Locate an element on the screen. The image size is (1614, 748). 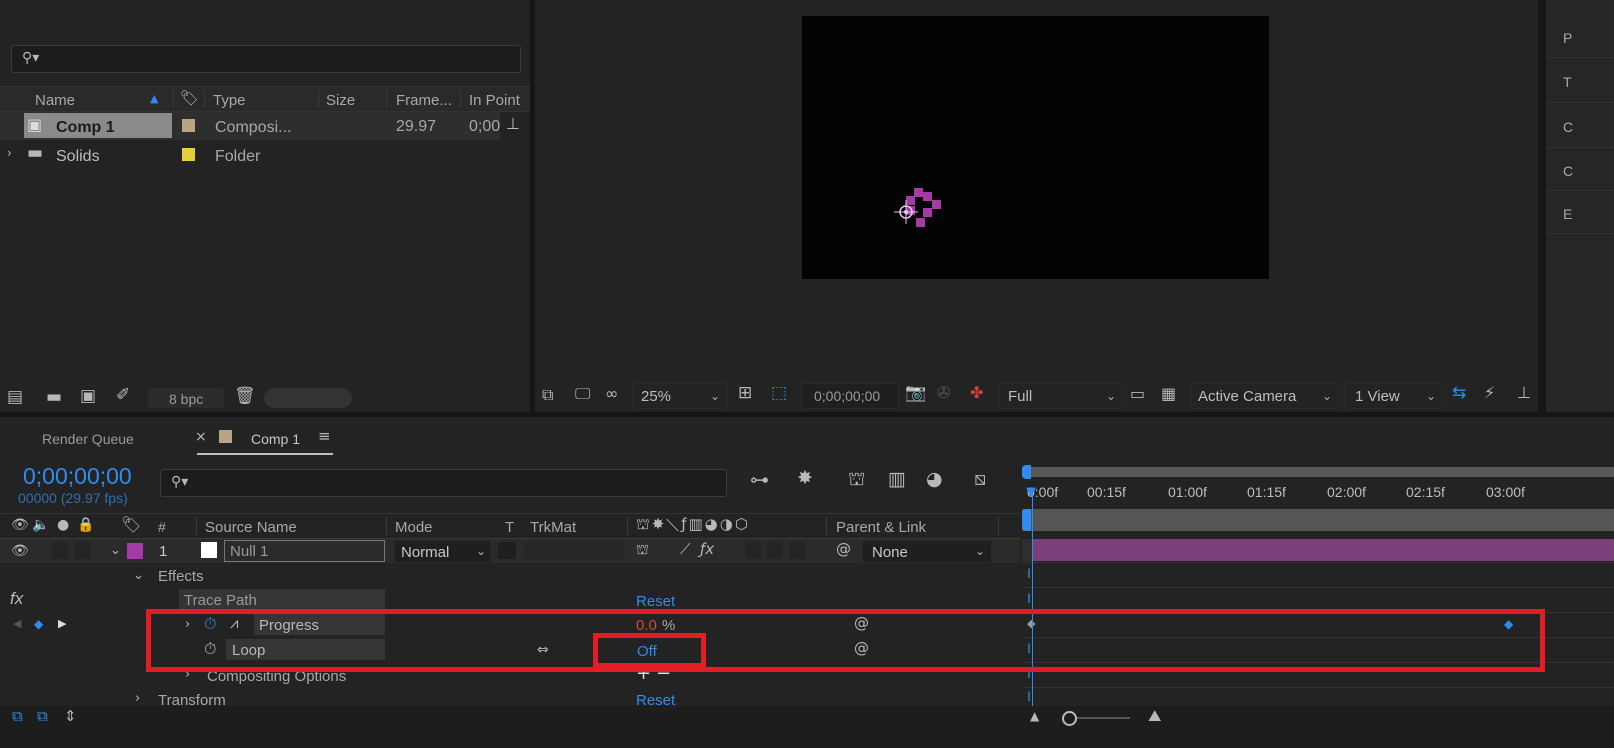
effect-reset-link: Reset is located at coordinates (655, 601).